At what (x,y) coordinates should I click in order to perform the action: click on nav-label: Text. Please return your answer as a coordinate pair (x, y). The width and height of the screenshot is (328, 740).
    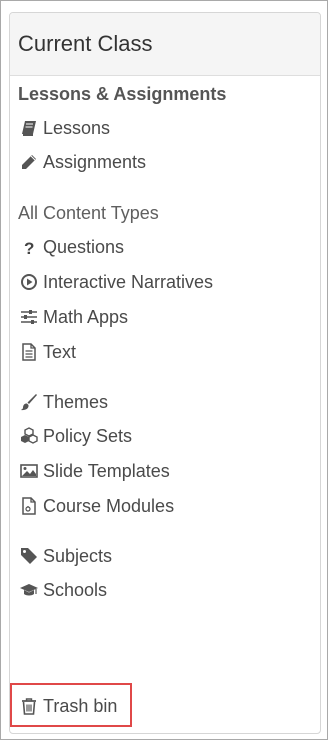
    Looking at the image, I should click on (60, 351).